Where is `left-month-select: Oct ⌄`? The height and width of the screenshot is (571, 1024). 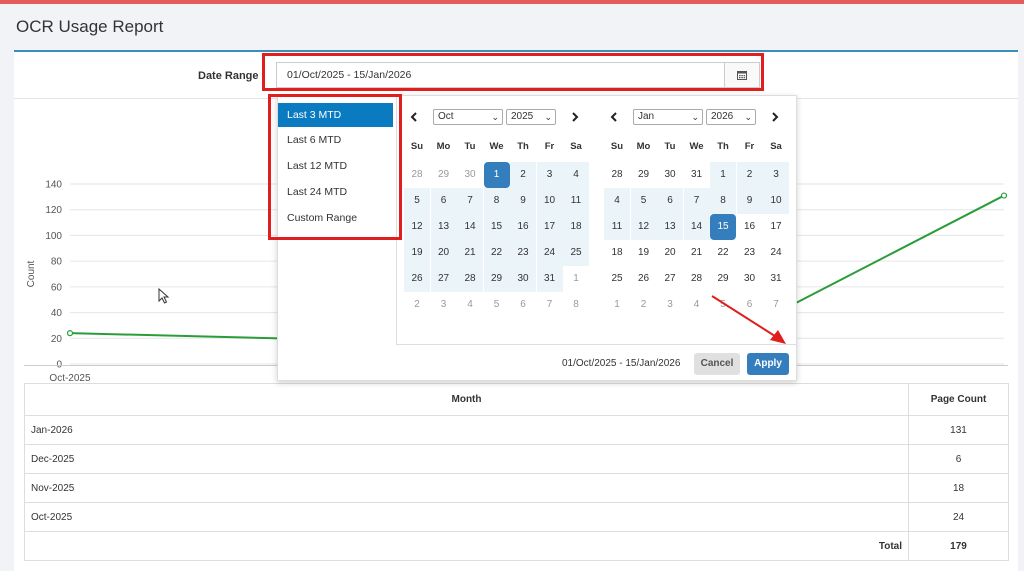
left-month-select: Oct ⌄ is located at coordinates (468, 117).